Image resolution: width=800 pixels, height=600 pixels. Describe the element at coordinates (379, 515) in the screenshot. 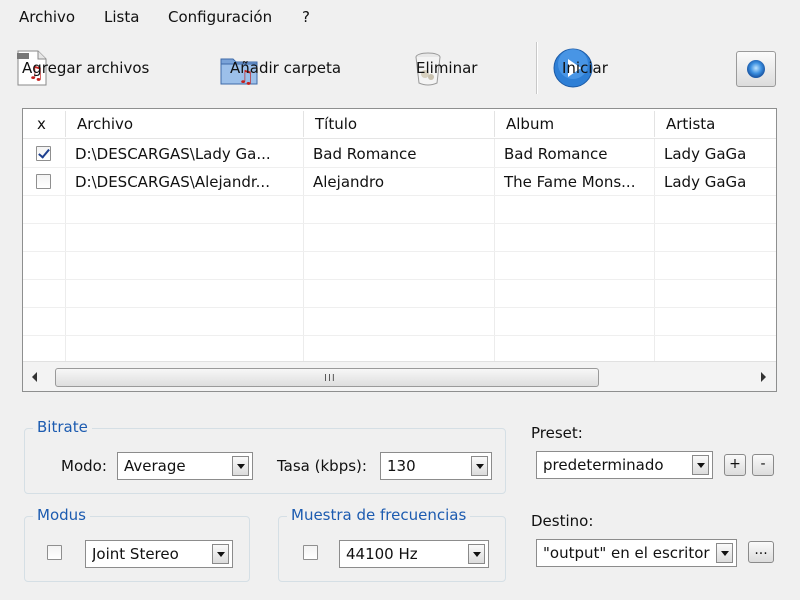

I see `frequency-title: Muestra de frecuencias` at that location.